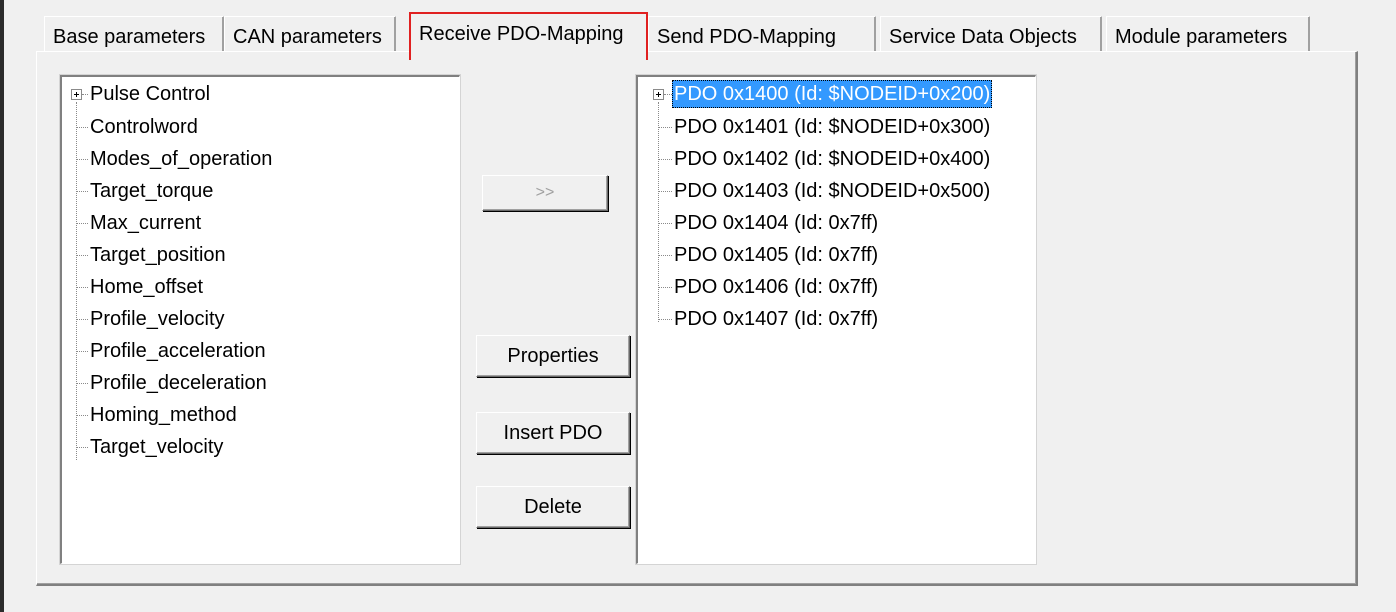 This screenshot has height=612, width=1396. Describe the element at coordinates (252, 447) in the screenshot. I see `tree-item: Target_velocity` at that location.